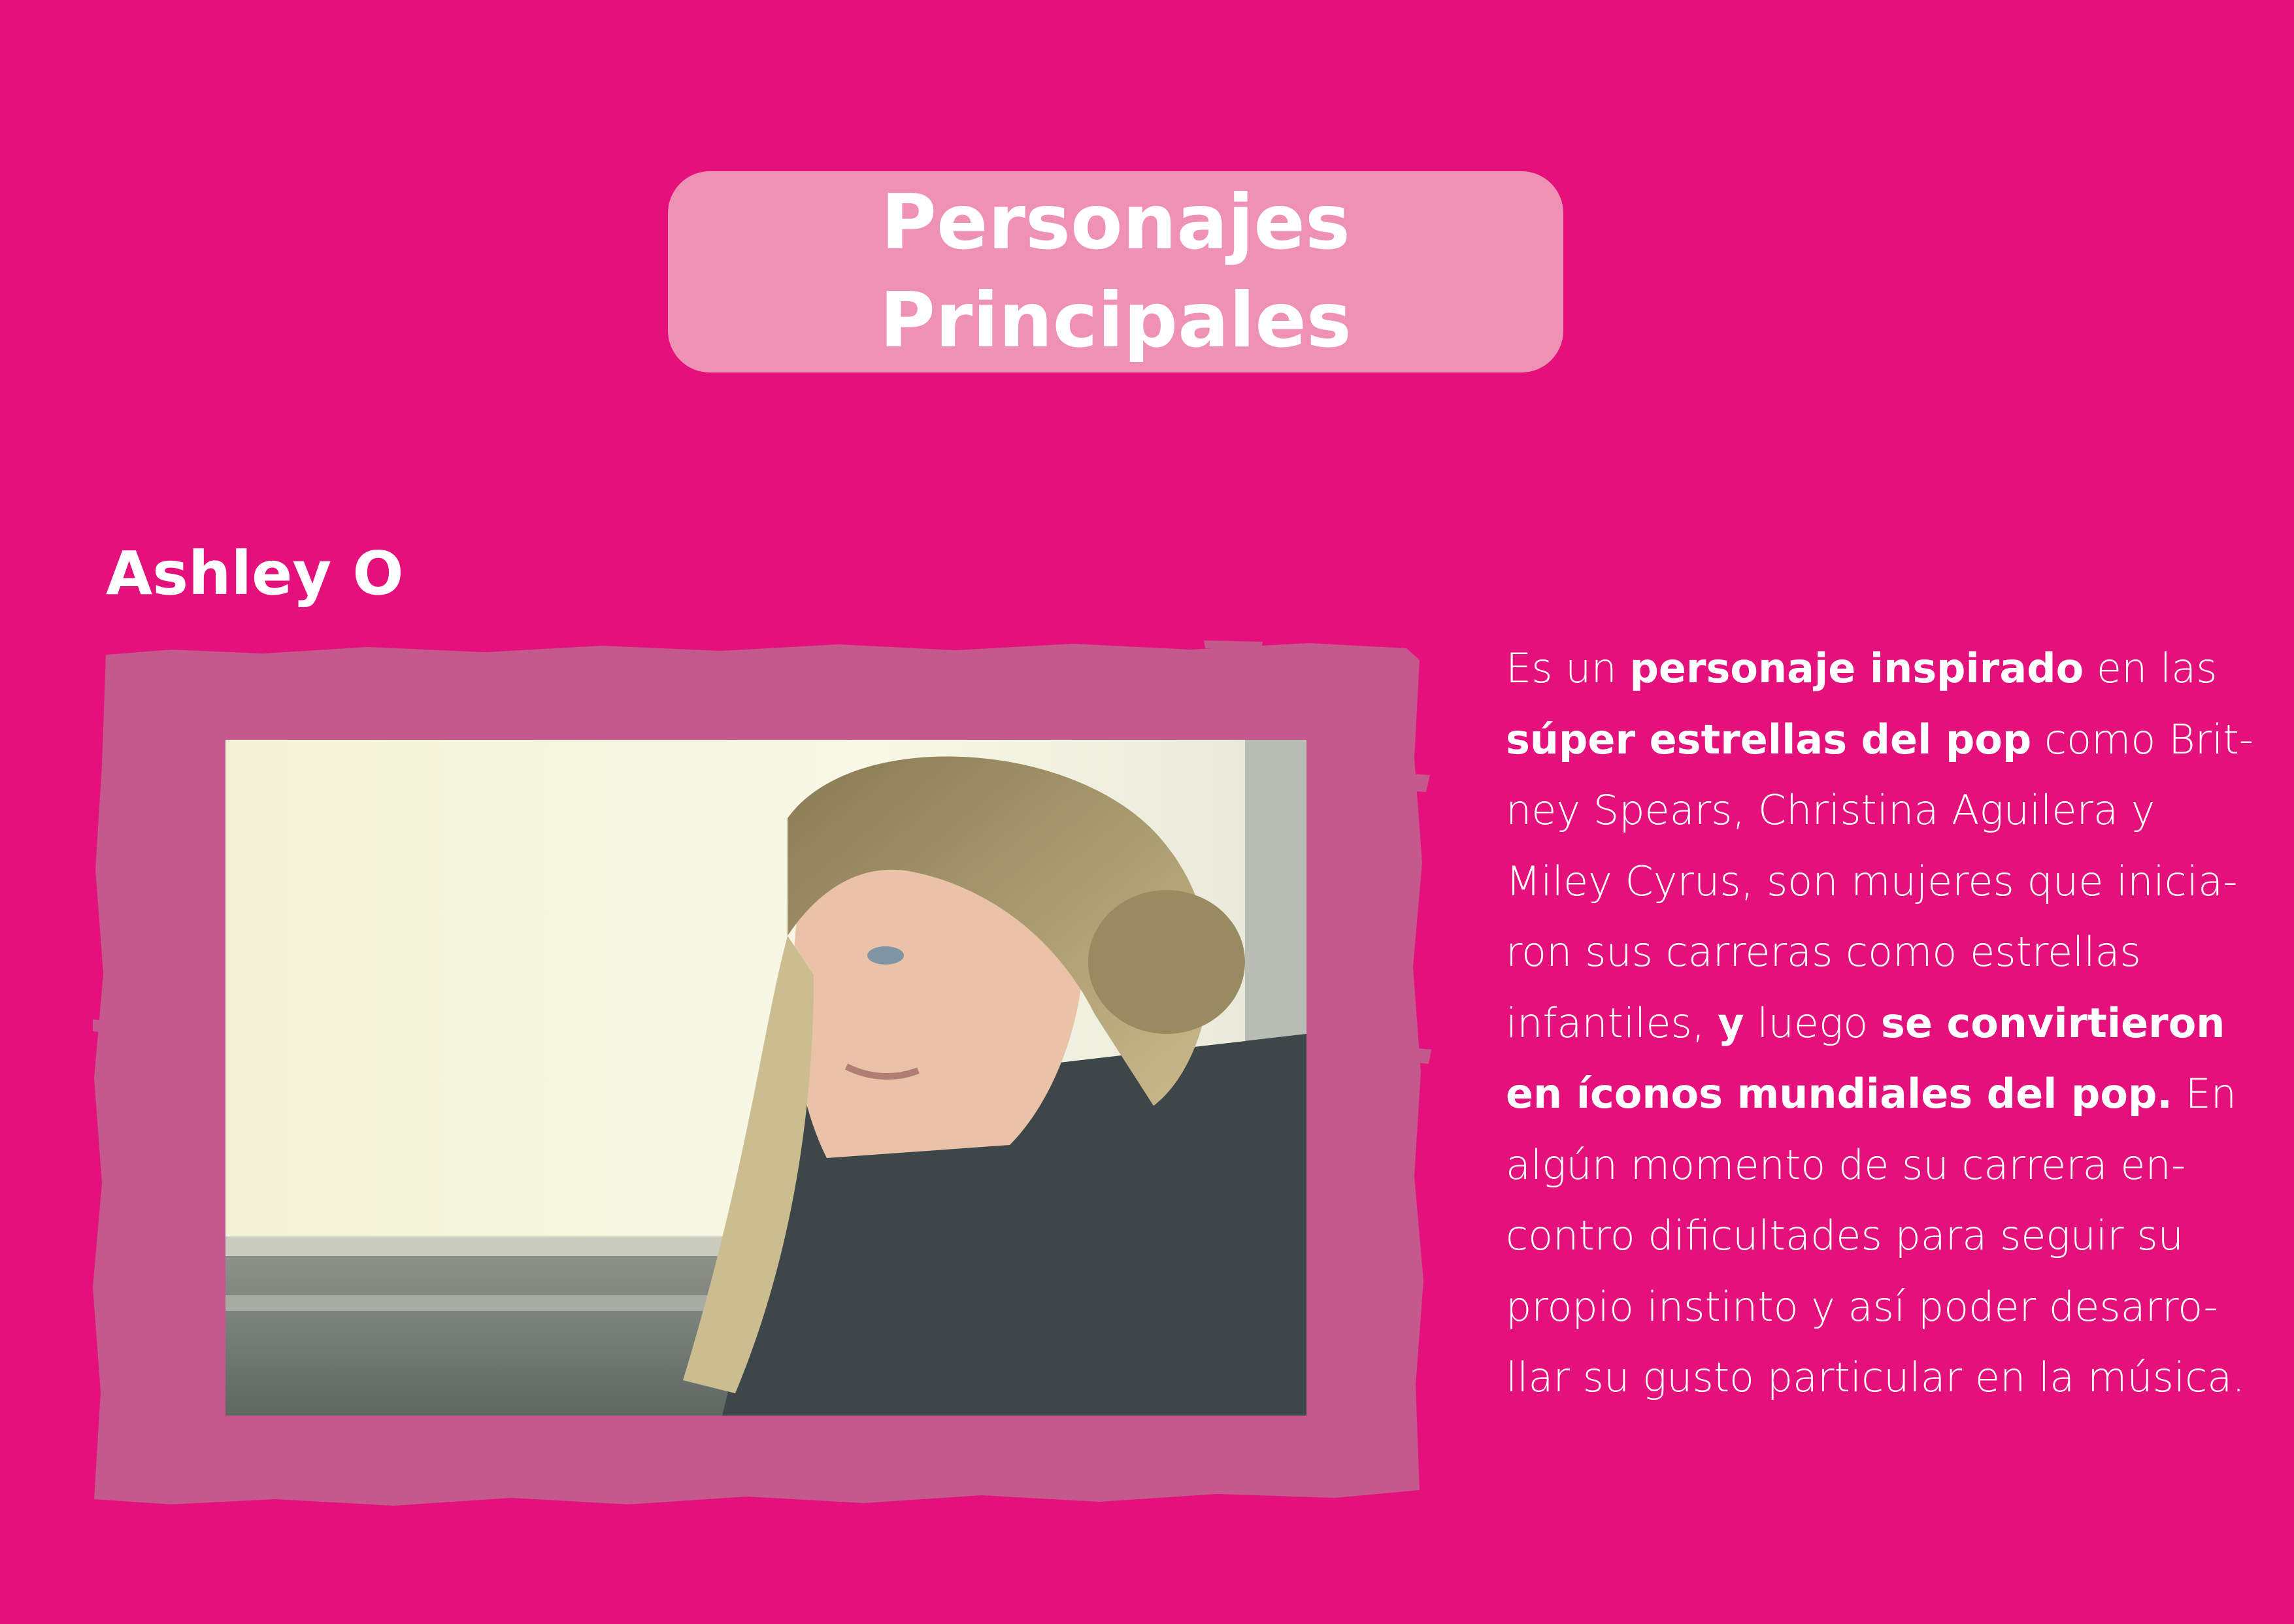 The image size is (2294, 1624). I want to click on description-bold-text: personaje inspirado, so click(1856, 668).